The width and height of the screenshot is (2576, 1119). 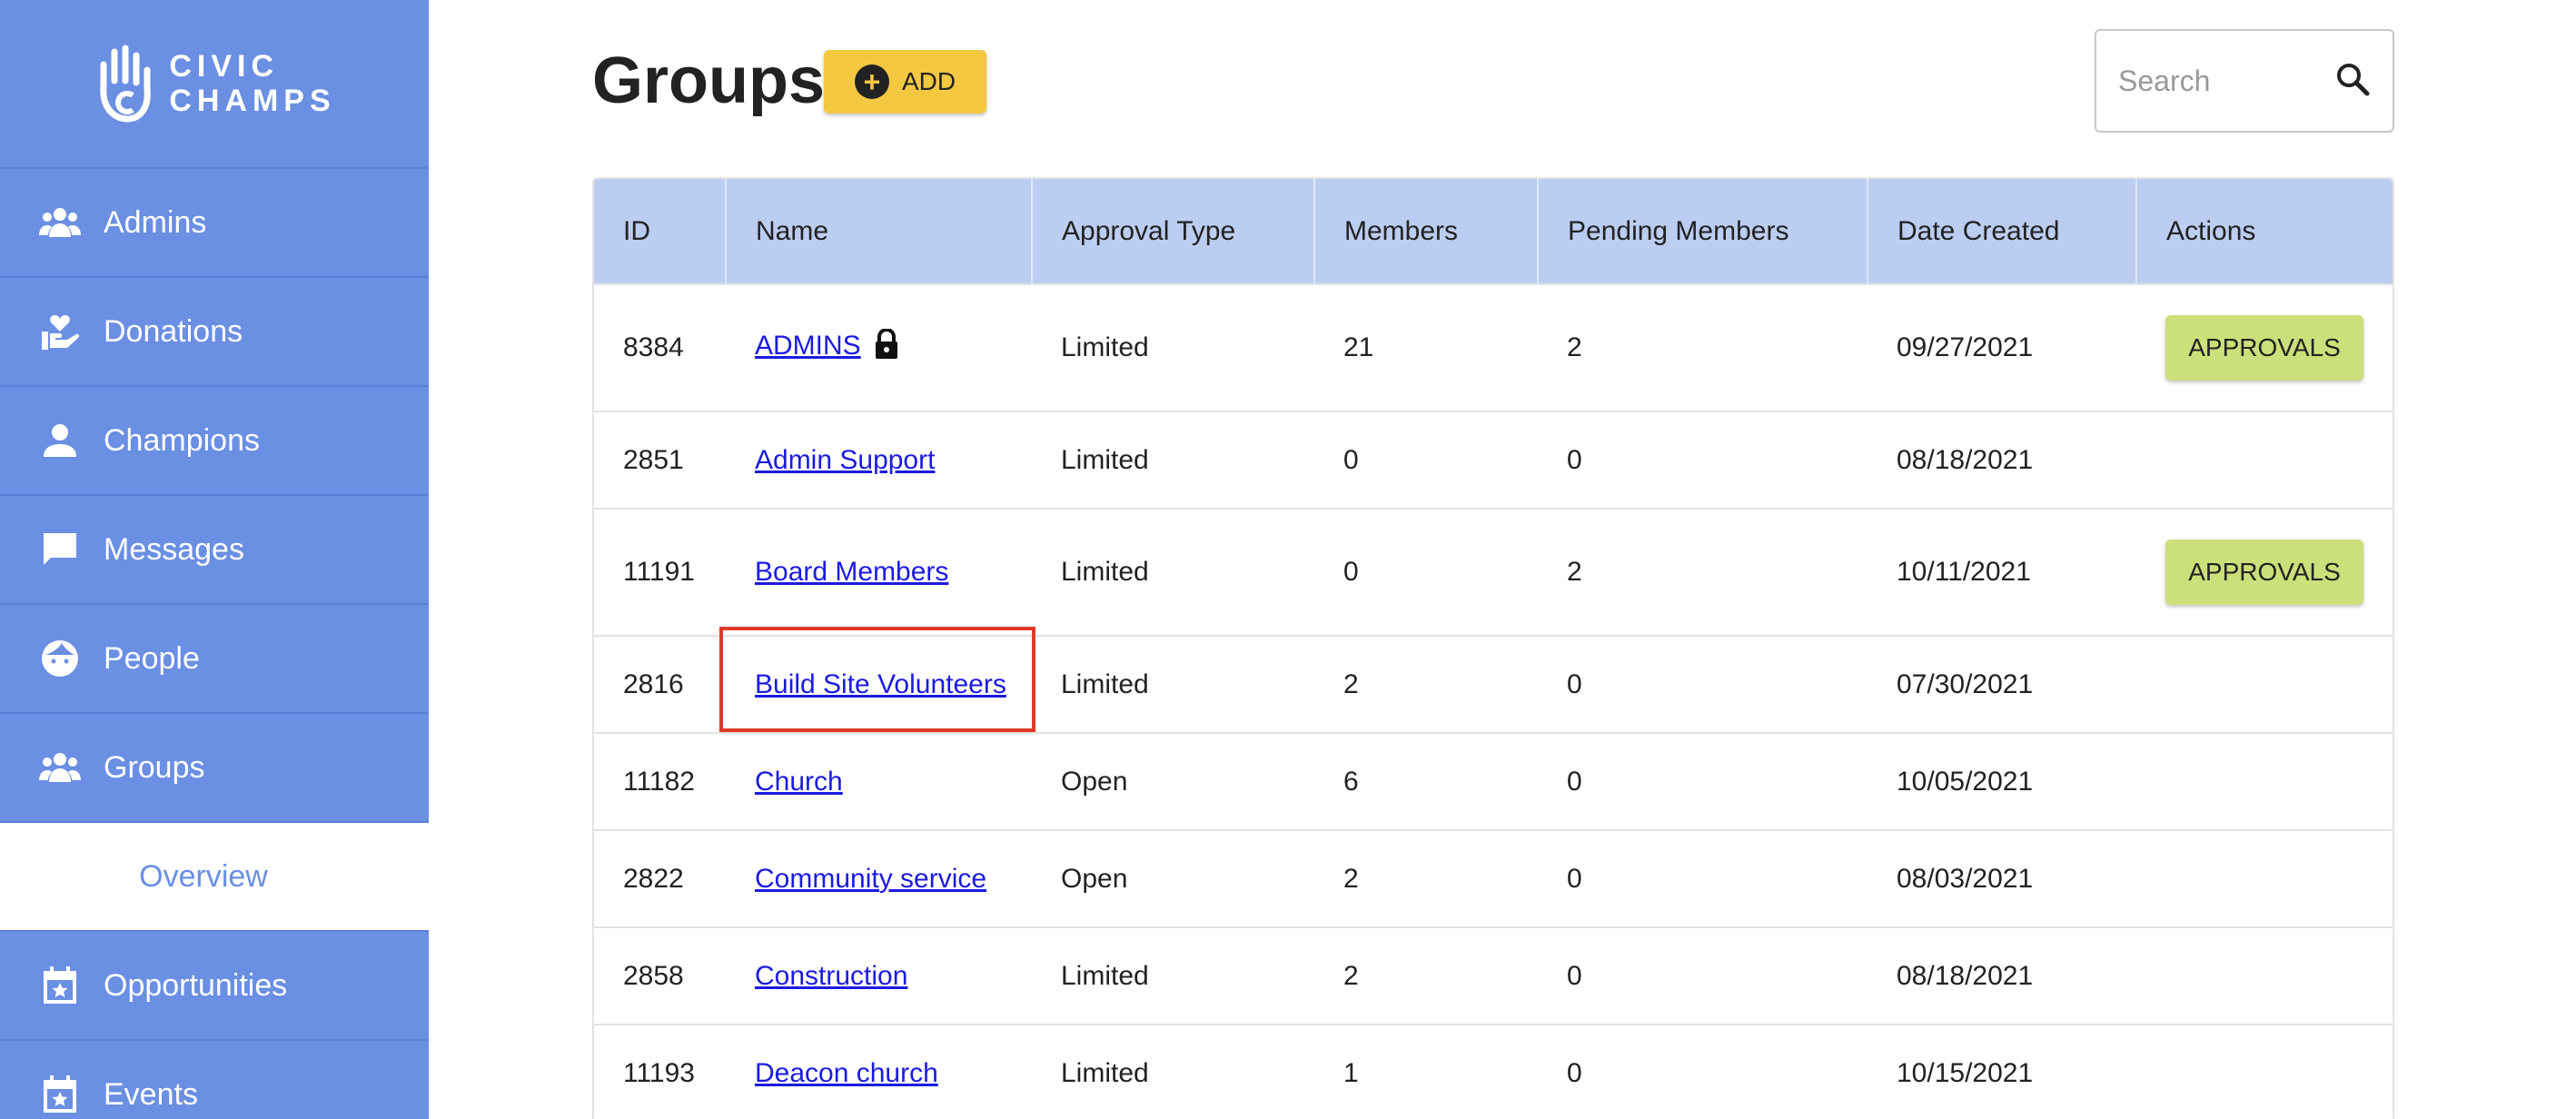 I want to click on sidebar-item-groups: Groups, so click(x=214, y=768).